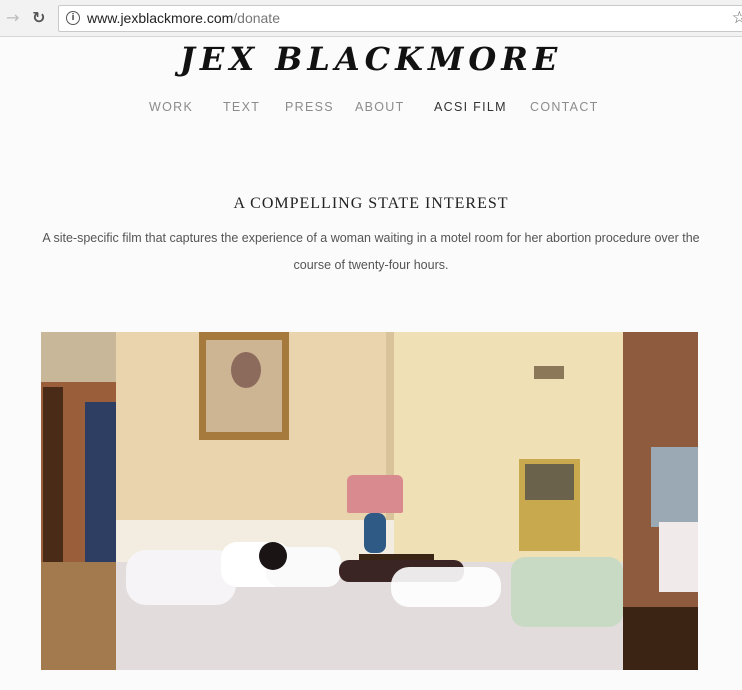 The width and height of the screenshot is (742, 690). Describe the element at coordinates (73, 18) in the screenshot. I see `info-icon: i` at that location.